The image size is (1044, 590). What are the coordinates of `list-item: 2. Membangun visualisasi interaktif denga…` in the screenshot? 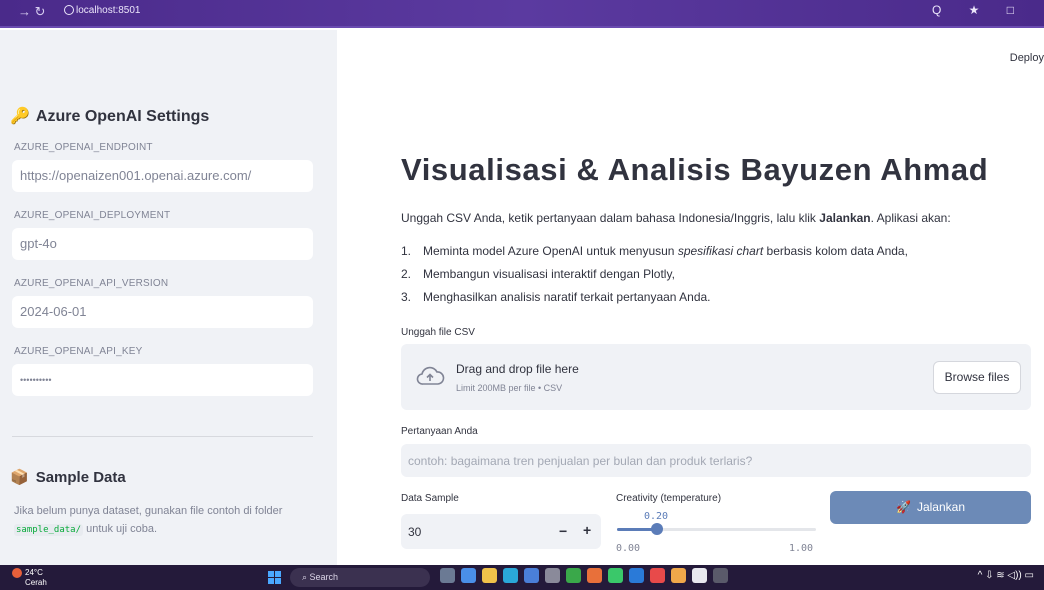 It's located at (538, 274).